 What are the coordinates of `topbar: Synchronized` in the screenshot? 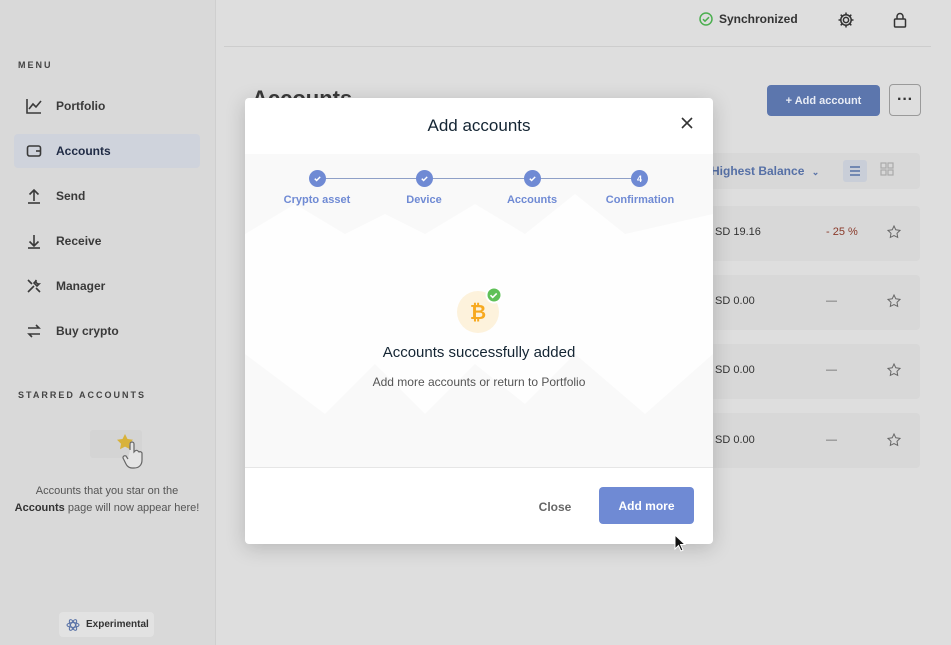 It's located at (583, 23).